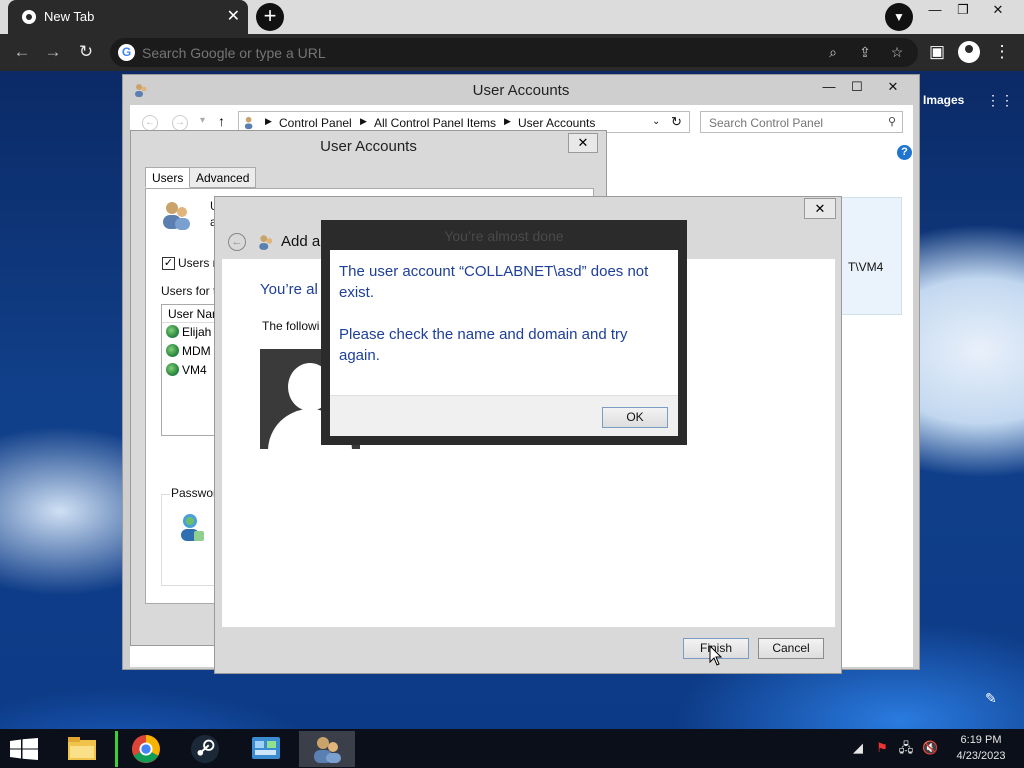  Describe the element at coordinates (857, 87) in the screenshot. I see `maximize-button: ☐` at that location.